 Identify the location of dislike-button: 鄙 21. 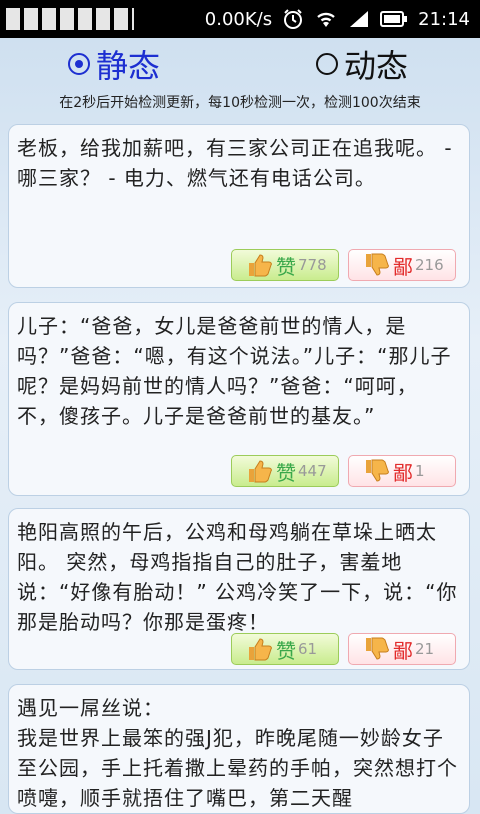
(402, 649).